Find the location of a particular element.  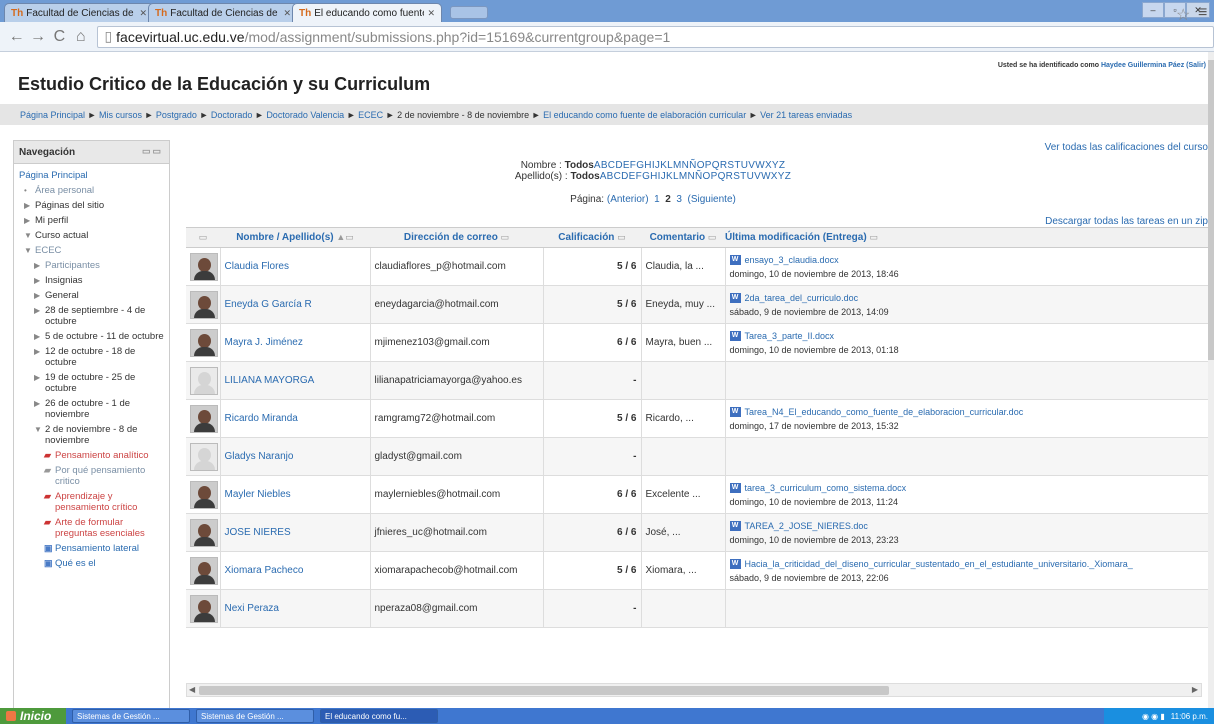

logout-link: (Salir) is located at coordinates (1196, 65).